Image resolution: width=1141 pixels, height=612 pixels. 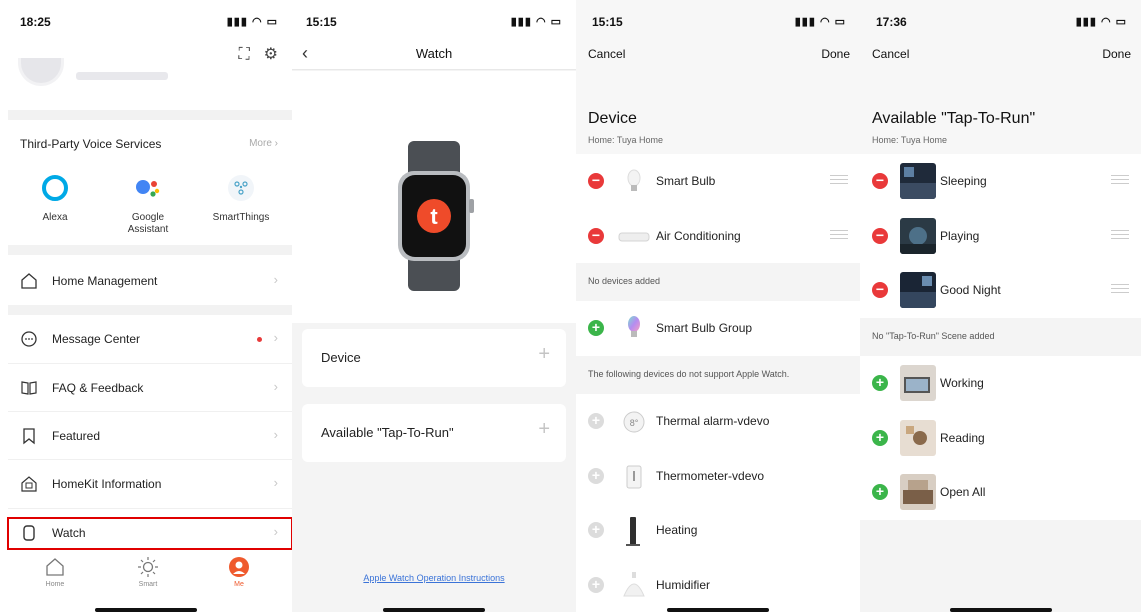 What do you see at coordinates (718, 530) in the screenshot?
I see `device-row-heating: + Heating` at bounding box center [718, 530].